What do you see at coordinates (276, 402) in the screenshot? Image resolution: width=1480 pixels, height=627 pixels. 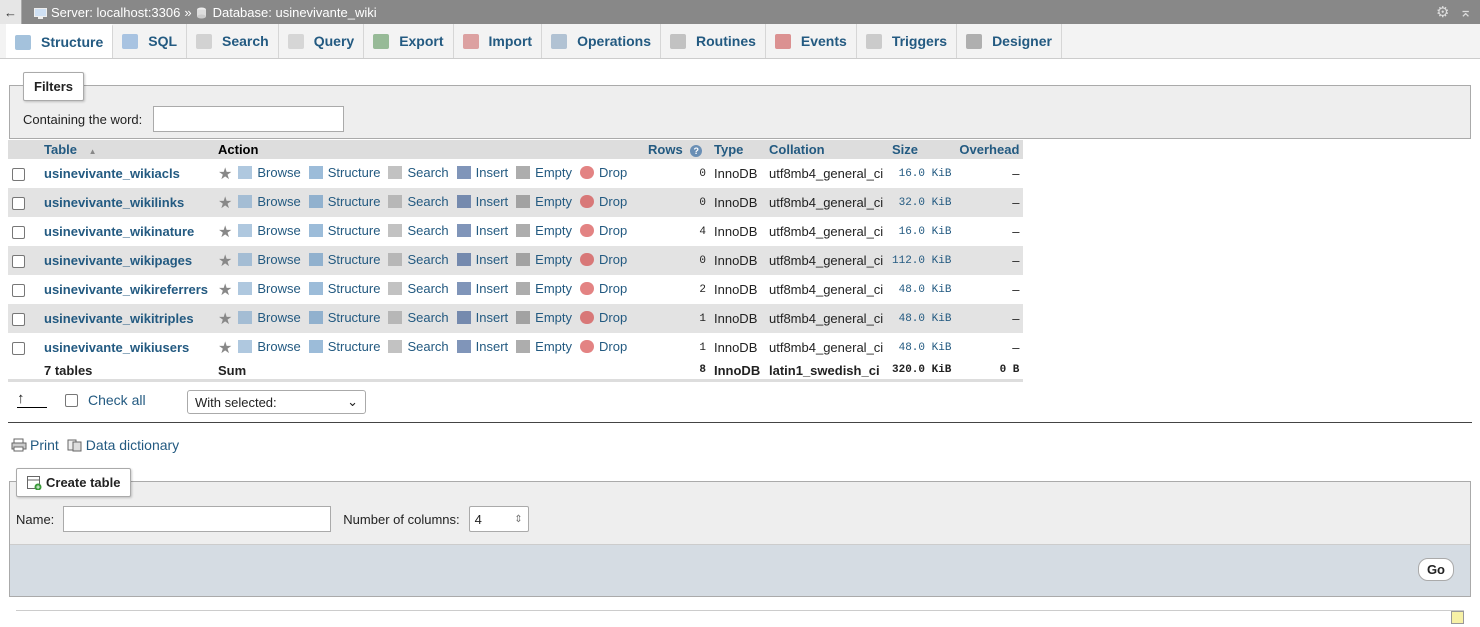 I see `with-selected-select: With selected: ⌄` at bounding box center [276, 402].